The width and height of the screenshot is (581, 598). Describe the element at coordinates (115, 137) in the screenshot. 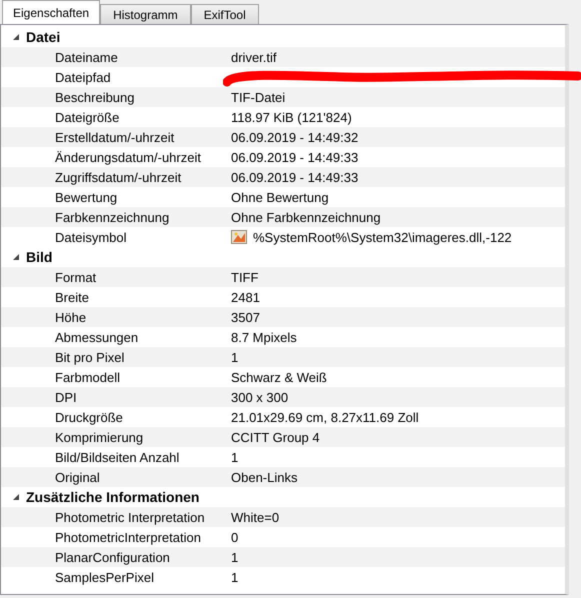

I see `property-name: Erstelldatum/-uhrzeit` at that location.